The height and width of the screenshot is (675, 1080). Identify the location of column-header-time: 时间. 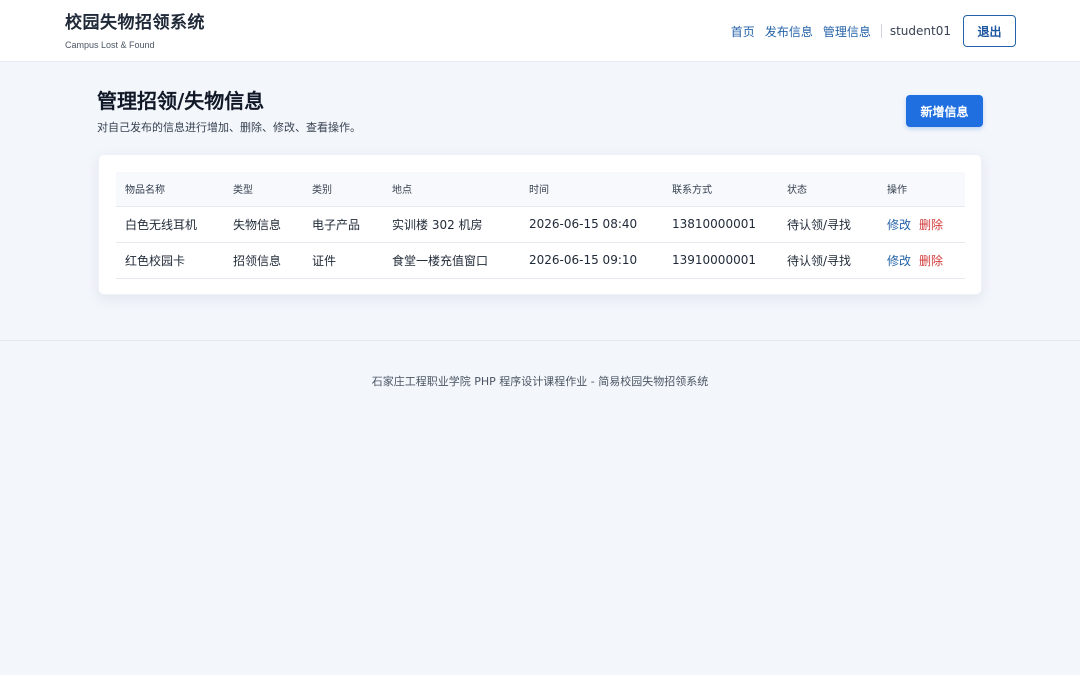
(591, 189).